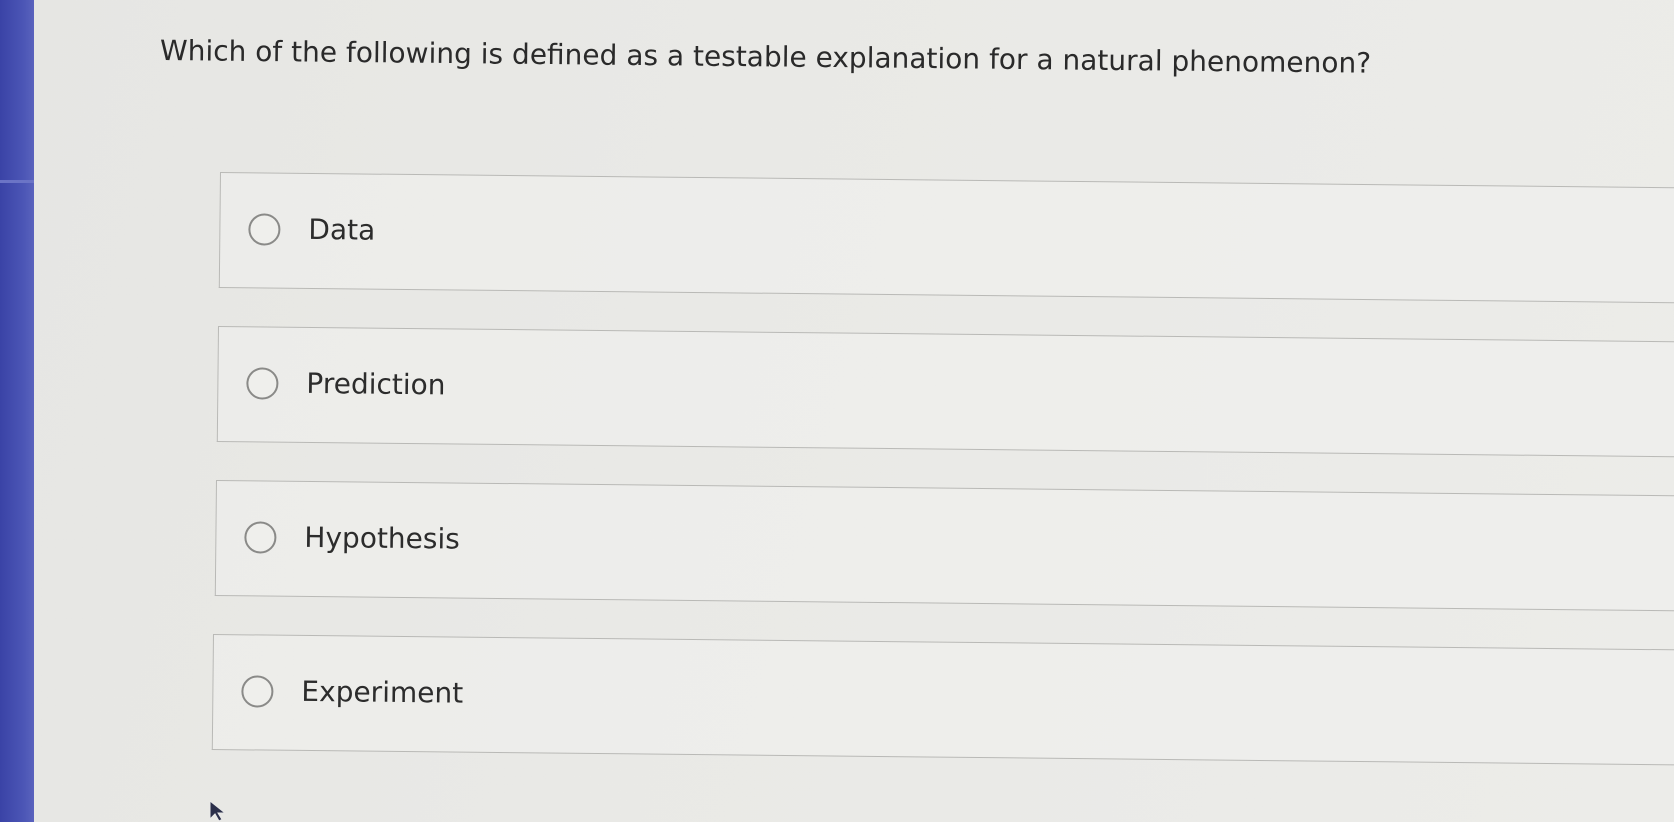 Image resolution: width=1674 pixels, height=822 pixels. What do you see at coordinates (942, 700) in the screenshot?
I see `option-experiment: Experiment` at bounding box center [942, 700].